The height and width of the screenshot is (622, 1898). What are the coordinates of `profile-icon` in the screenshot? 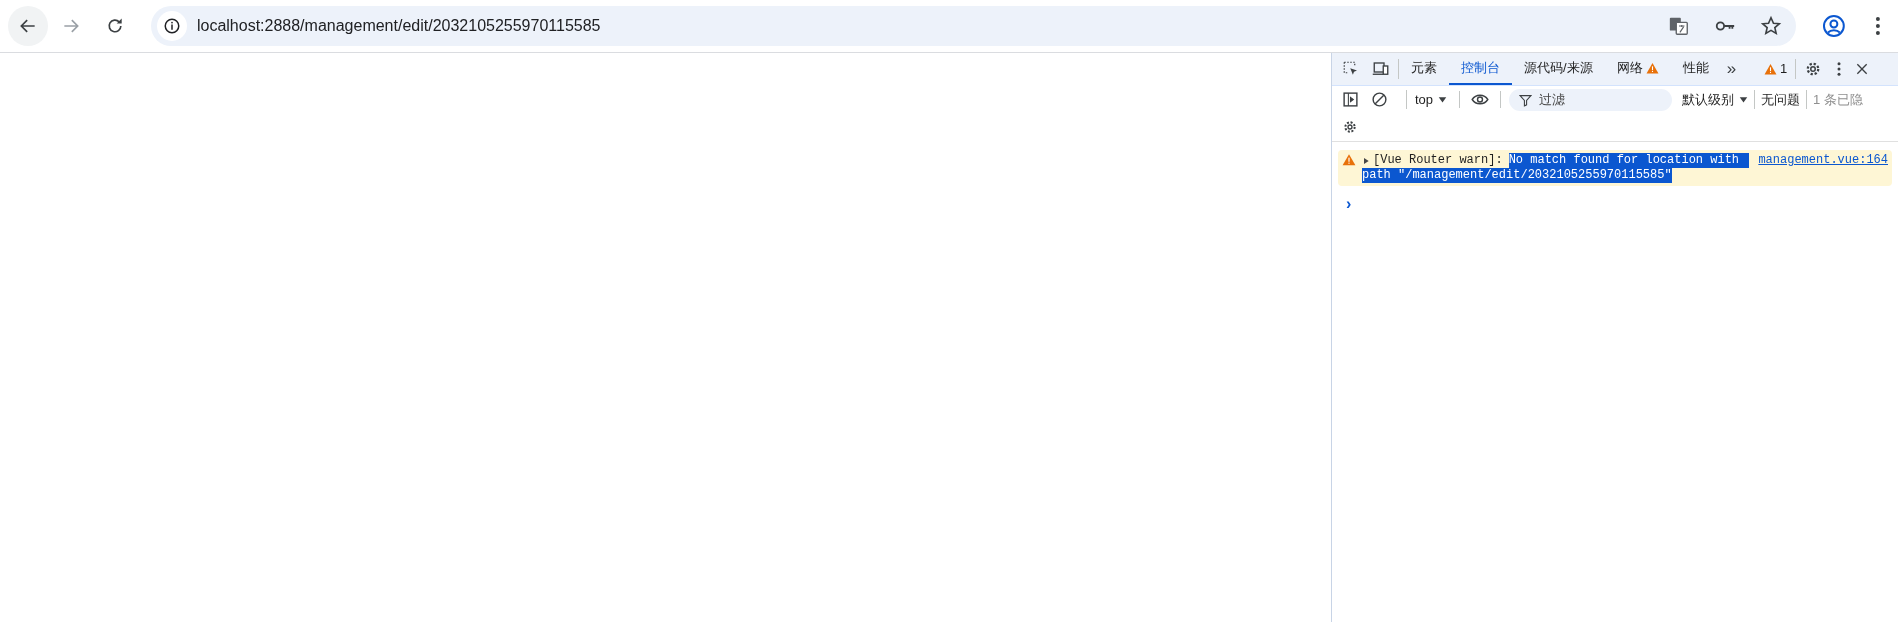 It's located at (1834, 26).